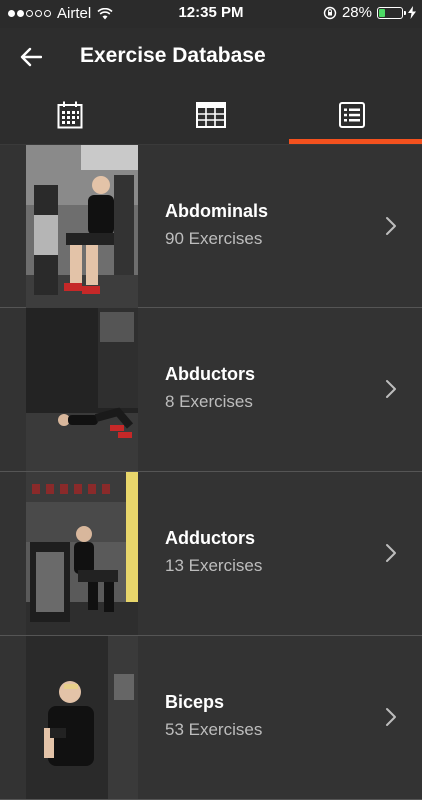 The image size is (422, 800). I want to click on item-exercise-count: 8 Exercises, so click(209, 401).